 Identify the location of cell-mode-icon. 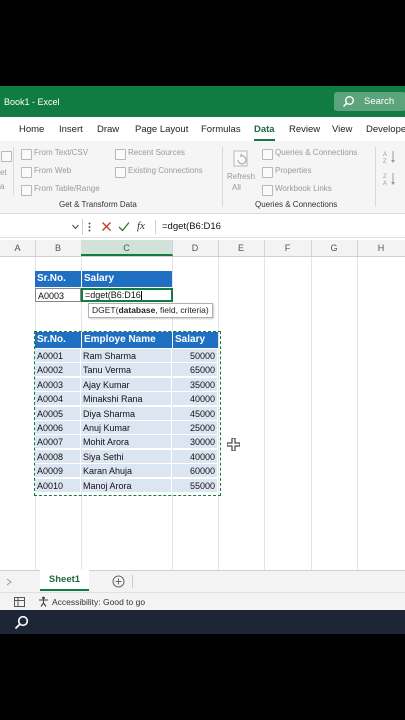
(19, 602).